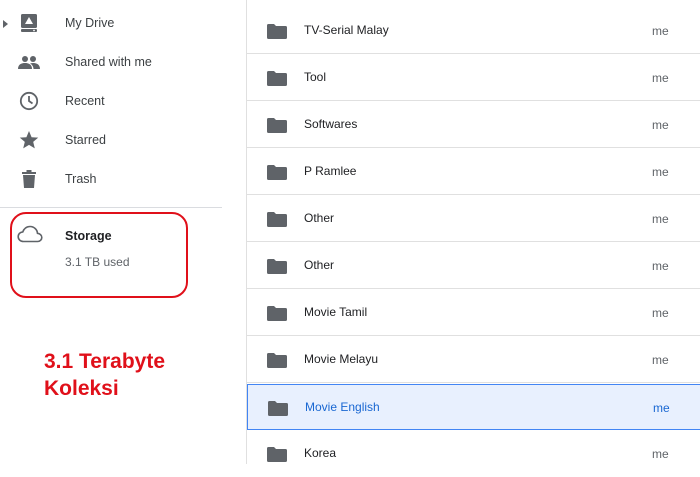  What do you see at coordinates (473, 172) in the screenshot?
I see `file-row: P Ramlee me` at bounding box center [473, 172].